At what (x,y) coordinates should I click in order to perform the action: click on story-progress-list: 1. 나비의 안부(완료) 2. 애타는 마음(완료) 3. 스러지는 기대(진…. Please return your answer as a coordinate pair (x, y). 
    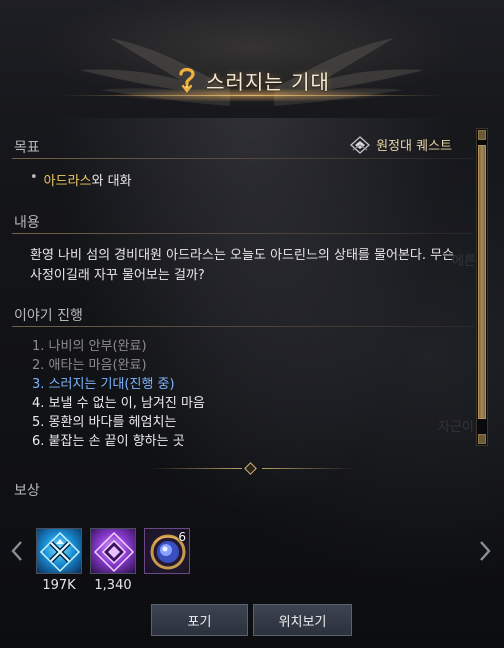
    Looking at the image, I should click on (118, 394).